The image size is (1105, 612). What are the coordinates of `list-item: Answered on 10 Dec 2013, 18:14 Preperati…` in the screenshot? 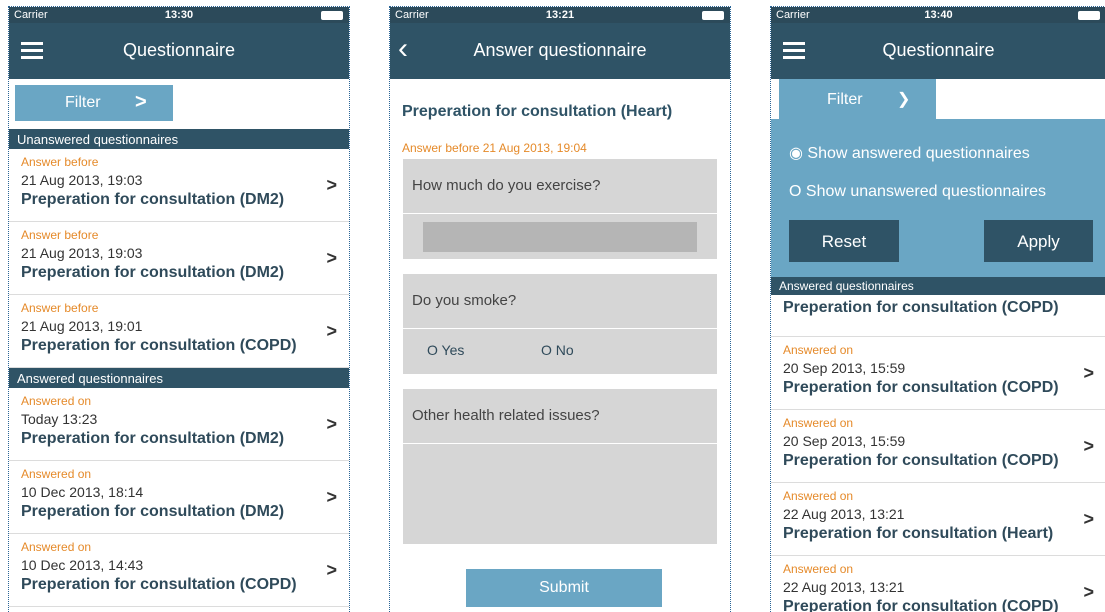 It's located at (179, 497).